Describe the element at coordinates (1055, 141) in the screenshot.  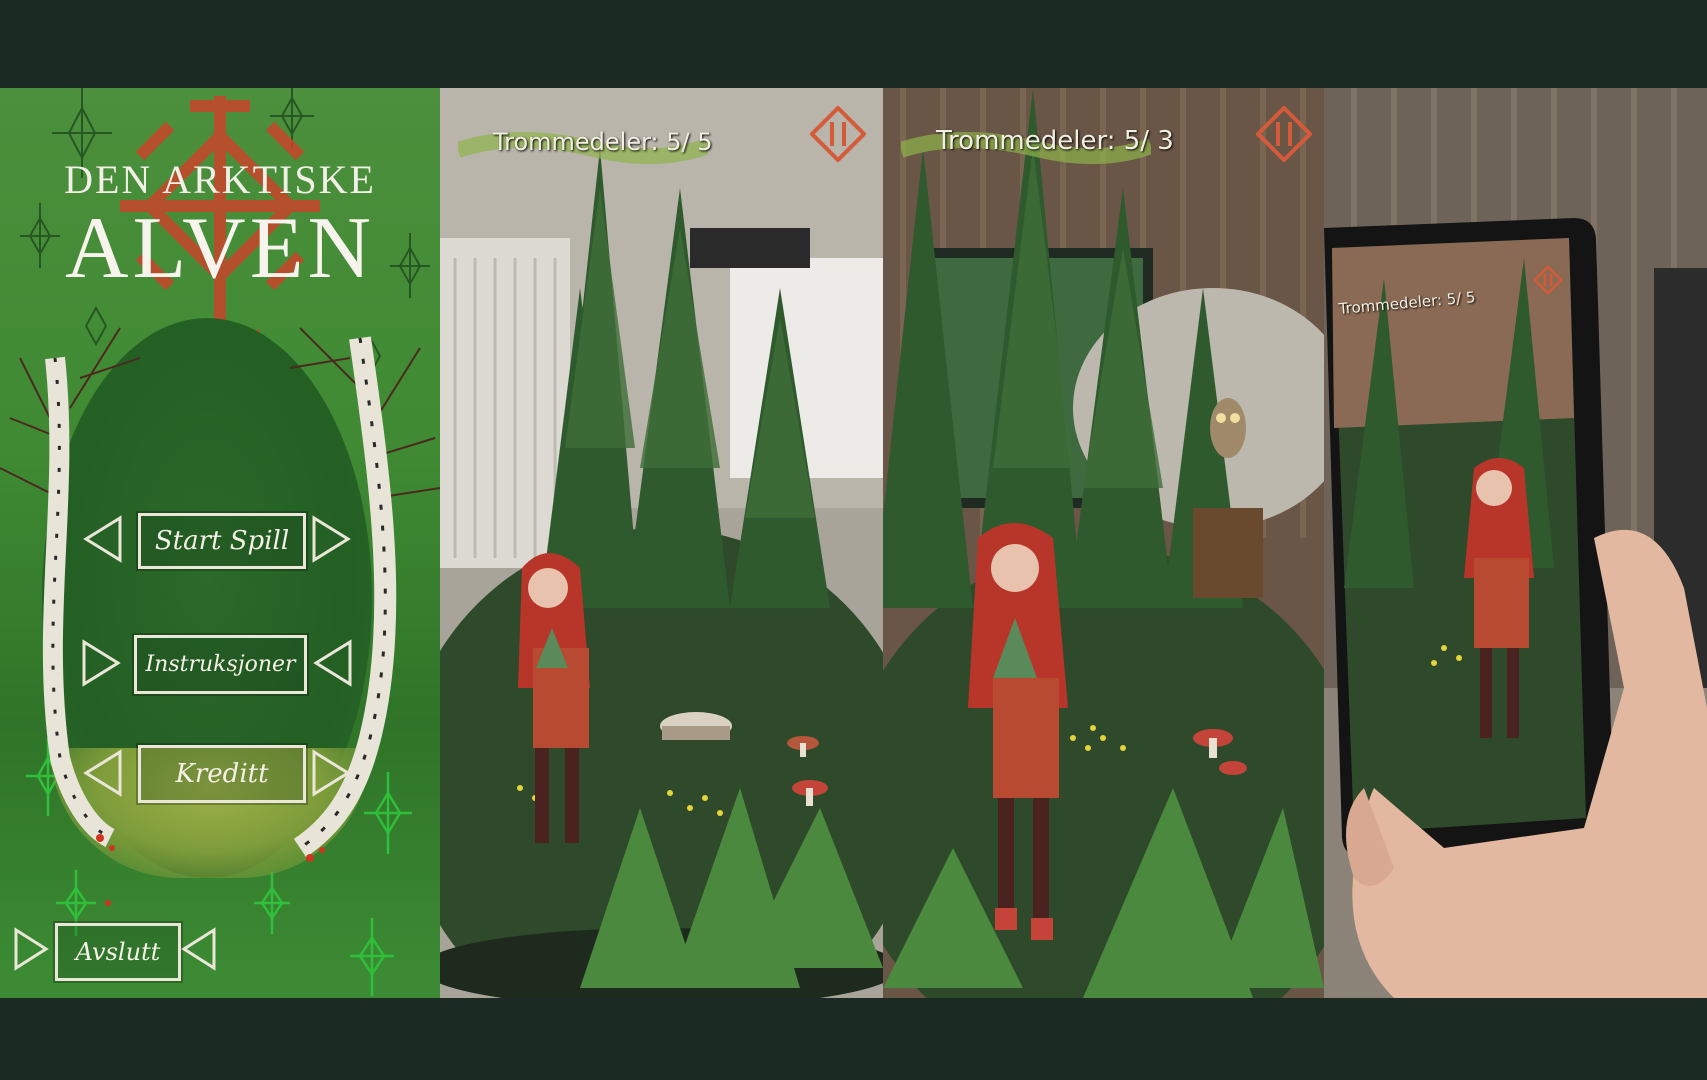
I see `drum-parts-counter: Trommedeler: 5/ 3` at that location.